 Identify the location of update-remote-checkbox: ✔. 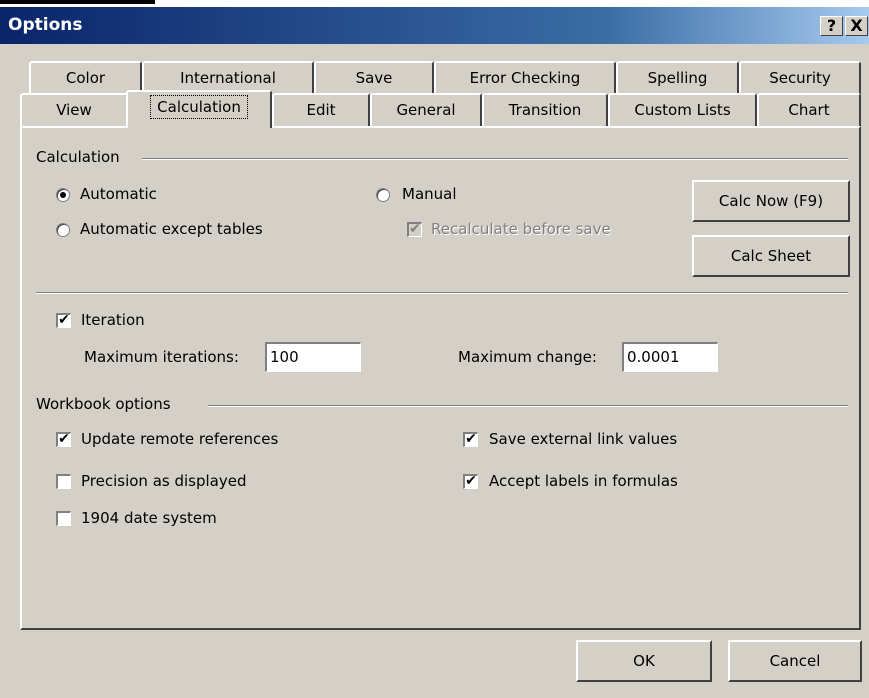
(63, 439).